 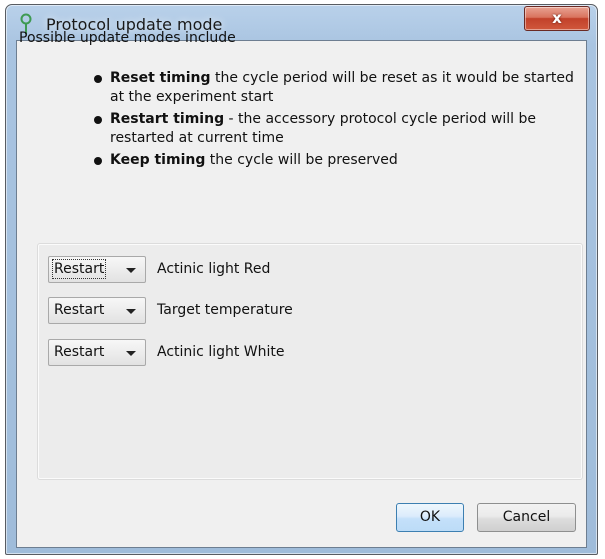 I want to click on cancel-button: Cancel, so click(x=526, y=517).